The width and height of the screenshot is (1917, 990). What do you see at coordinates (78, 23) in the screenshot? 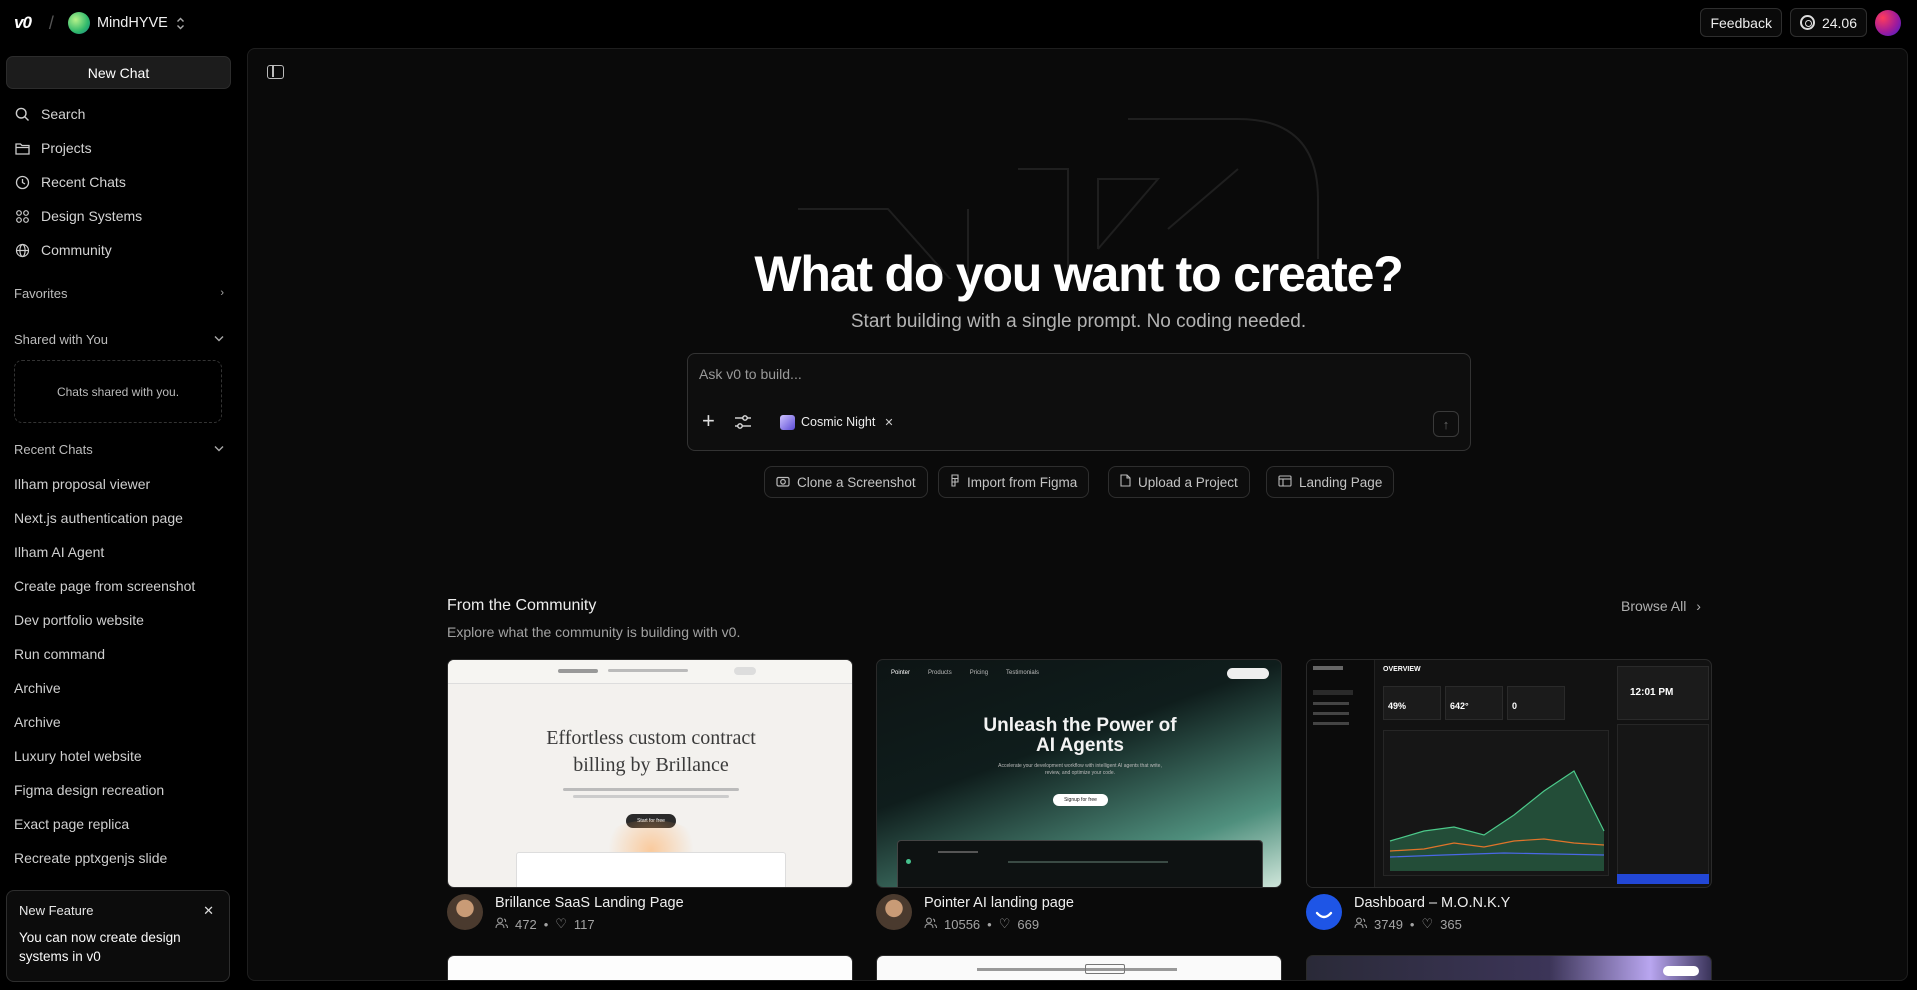
I see `workspace-avatar` at bounding box center [78, 23].